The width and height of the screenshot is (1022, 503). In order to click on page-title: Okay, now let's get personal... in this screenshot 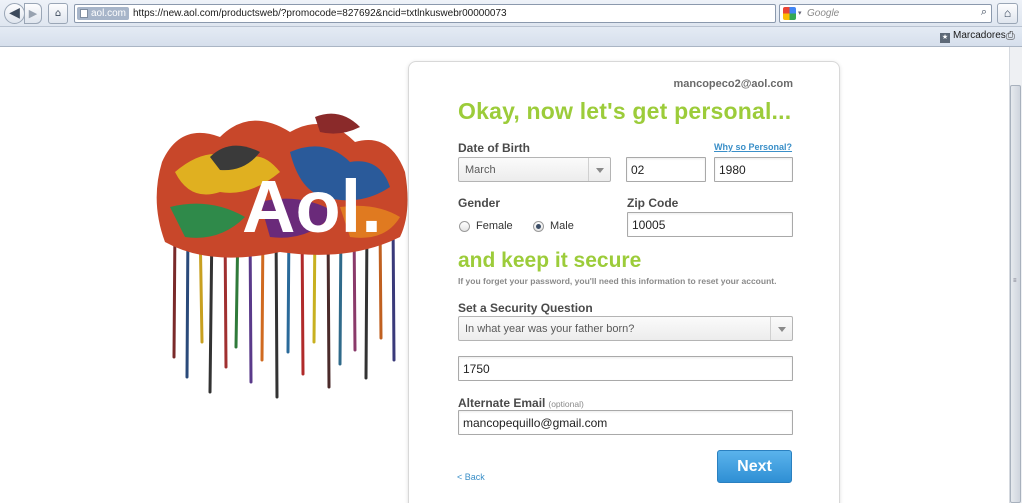, I will do `click(625, 111)`.